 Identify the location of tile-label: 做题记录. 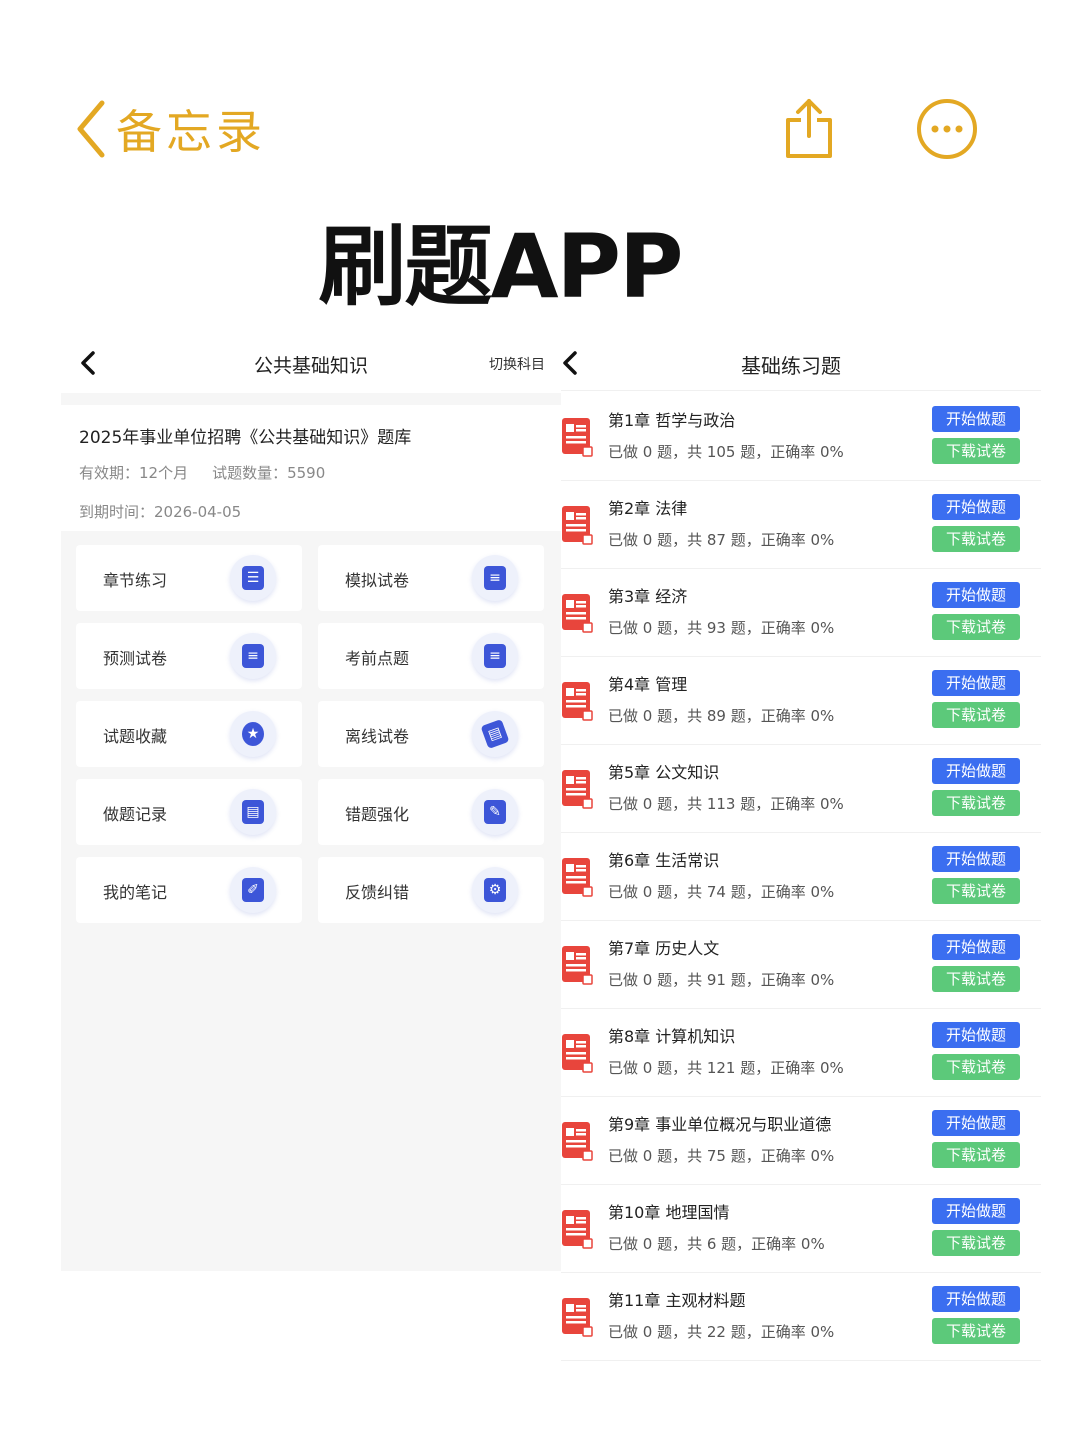
(135, 813).